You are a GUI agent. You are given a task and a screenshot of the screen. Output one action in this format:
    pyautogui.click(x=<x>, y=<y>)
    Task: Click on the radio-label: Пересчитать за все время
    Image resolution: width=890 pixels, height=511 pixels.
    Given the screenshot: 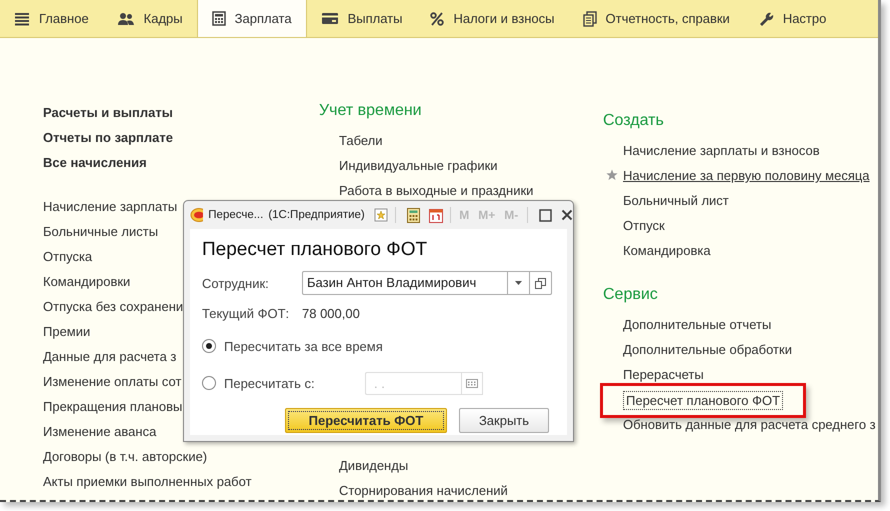 What is the action you would take?
    pyautogui.click(x=303, y=346)
    